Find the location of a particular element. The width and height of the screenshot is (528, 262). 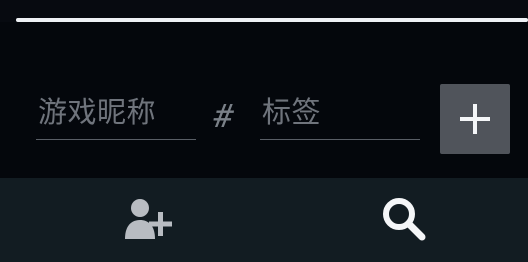

plus-icon is located at coordinates (475, 119).